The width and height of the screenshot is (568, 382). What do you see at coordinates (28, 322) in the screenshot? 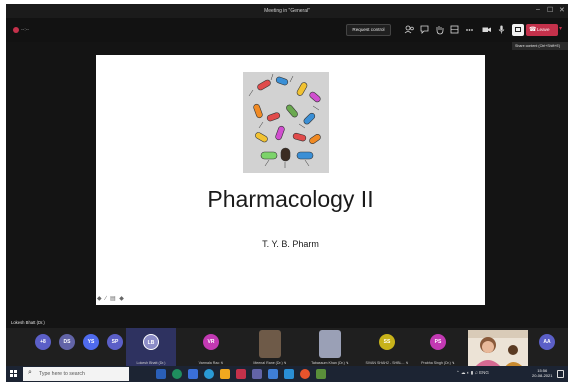
I see `presenter-name: Lokesh Bhatt (Dr.)` at bounding box center [28, 322].